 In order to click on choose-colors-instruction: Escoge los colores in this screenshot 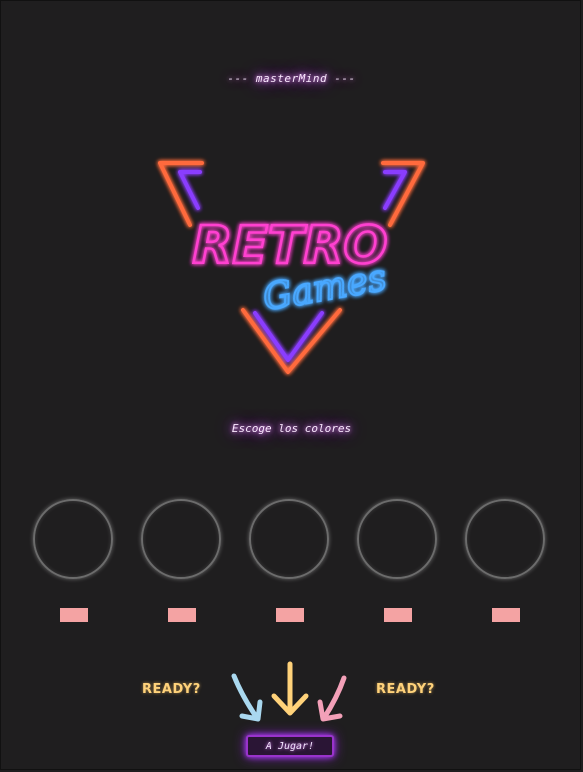, I will do `click(291, 428)`.